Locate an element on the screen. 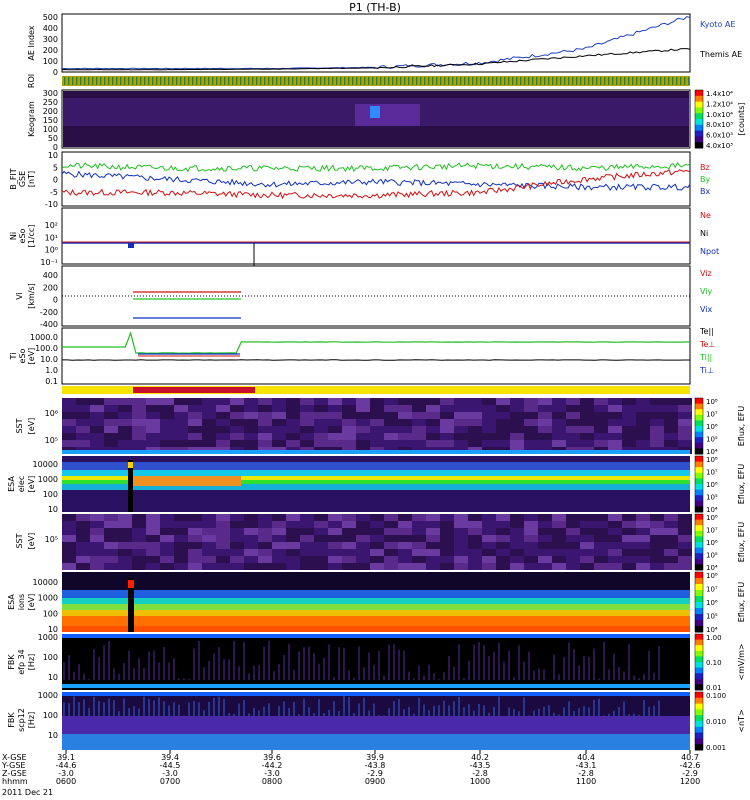 Image resolution: width=750 pixels, height=800 pixels. esa-electron-ylabel-unit: [eV] is located at coordinates (31, 484).